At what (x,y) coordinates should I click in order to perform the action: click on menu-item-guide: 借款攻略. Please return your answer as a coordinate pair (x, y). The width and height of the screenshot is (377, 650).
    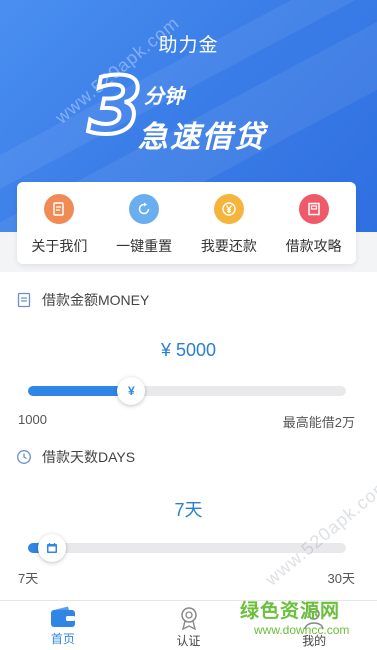
    Looking at the image, I should click on (313, 223).